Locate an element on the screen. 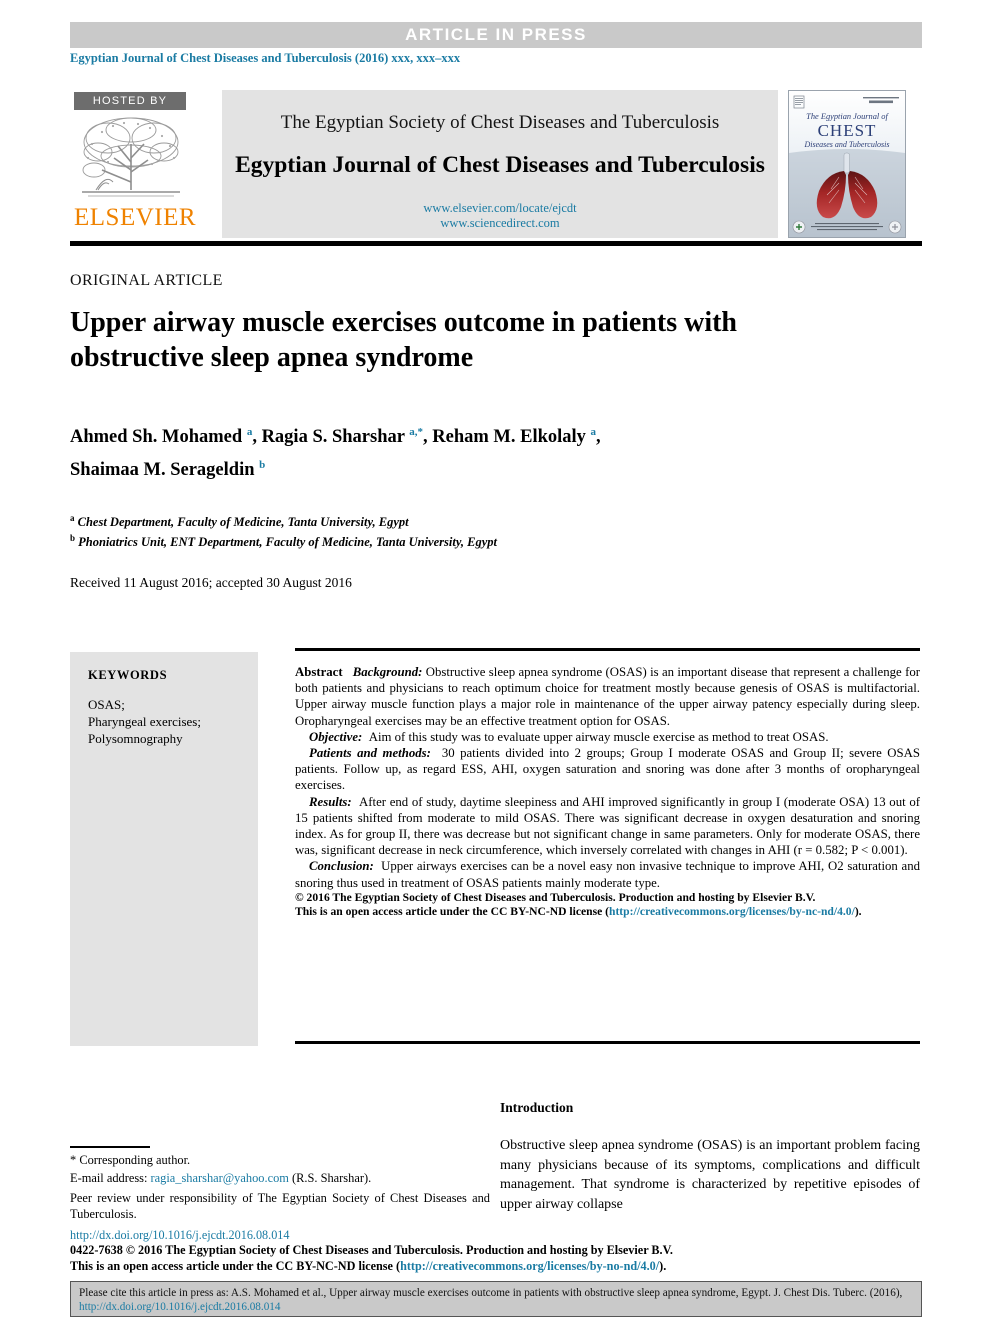 The image size is (992, 1323). svg-text: CHEST is located at coordinates (847, 130).